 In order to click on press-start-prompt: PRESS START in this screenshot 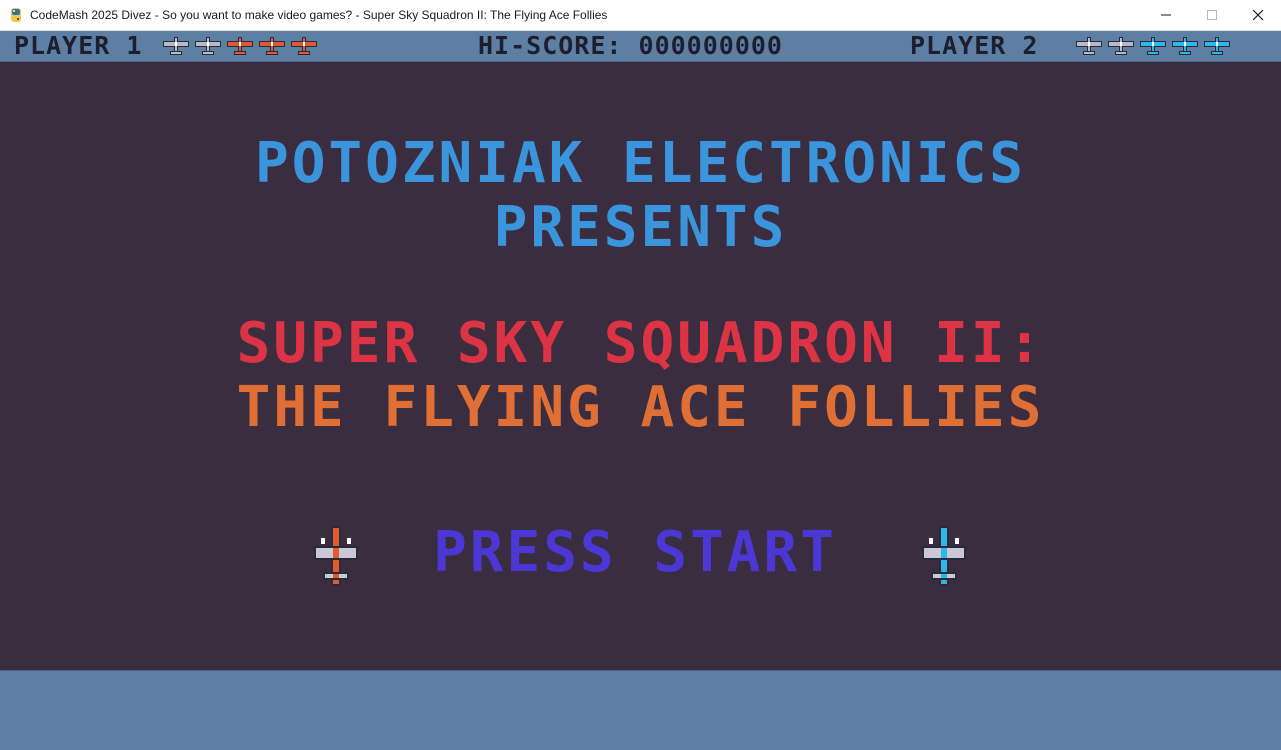, I will do `click(635, 553)`.